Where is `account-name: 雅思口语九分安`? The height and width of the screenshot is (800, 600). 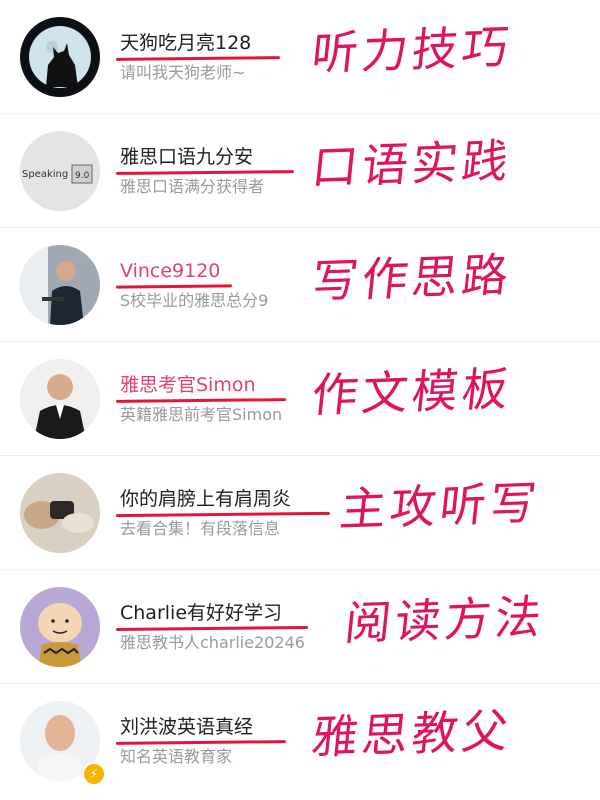
account-name: 雅思口语九分安 is located at coordinates (186, 157).